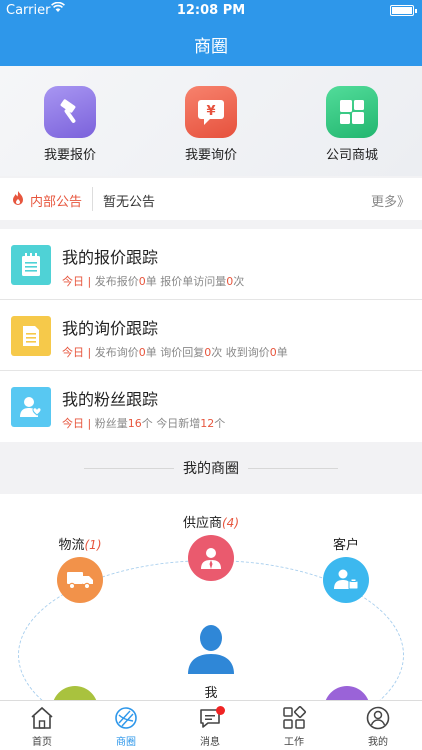 The image size is (422, 750). I want to click on company-store-button: 公司商城, so click(352, 124).